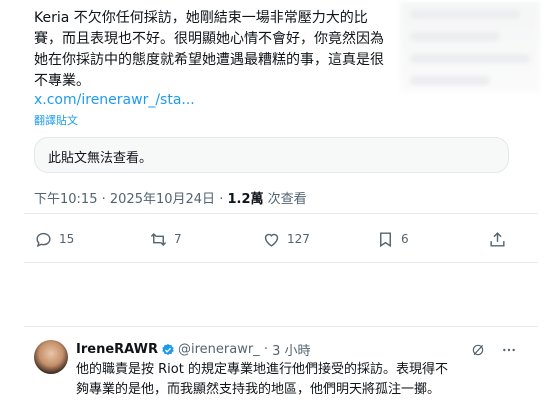 This screenshot has height=415, width=549. Describe the element at coordinates (281, 262) in the screenshot. I see `divider-bottom` at that location.